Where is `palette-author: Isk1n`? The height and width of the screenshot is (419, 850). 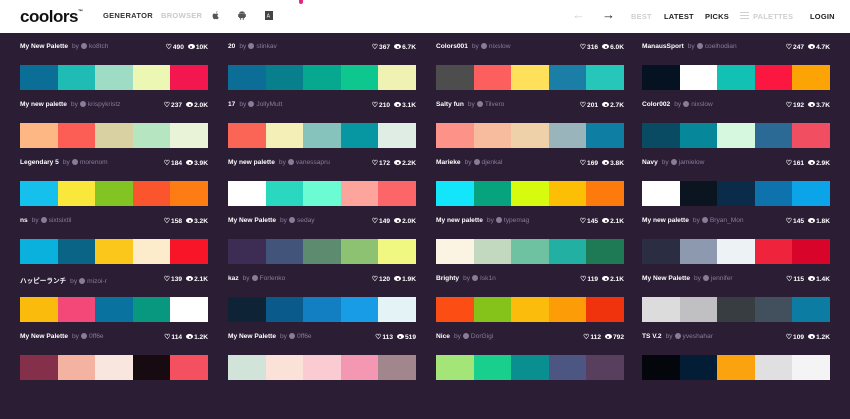
palette-author: Isk1n is located at coordinates (488, 278).